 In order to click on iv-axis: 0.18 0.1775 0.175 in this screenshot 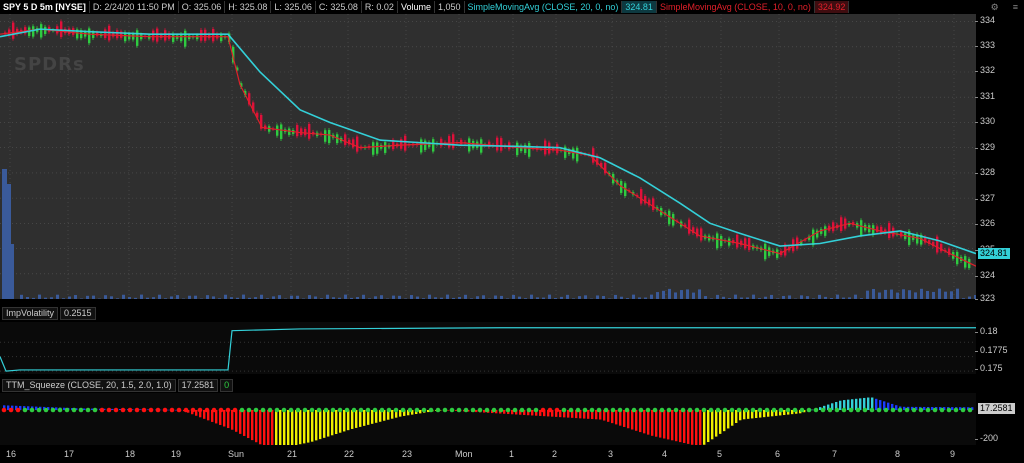, I will do `click(999, 348)`.